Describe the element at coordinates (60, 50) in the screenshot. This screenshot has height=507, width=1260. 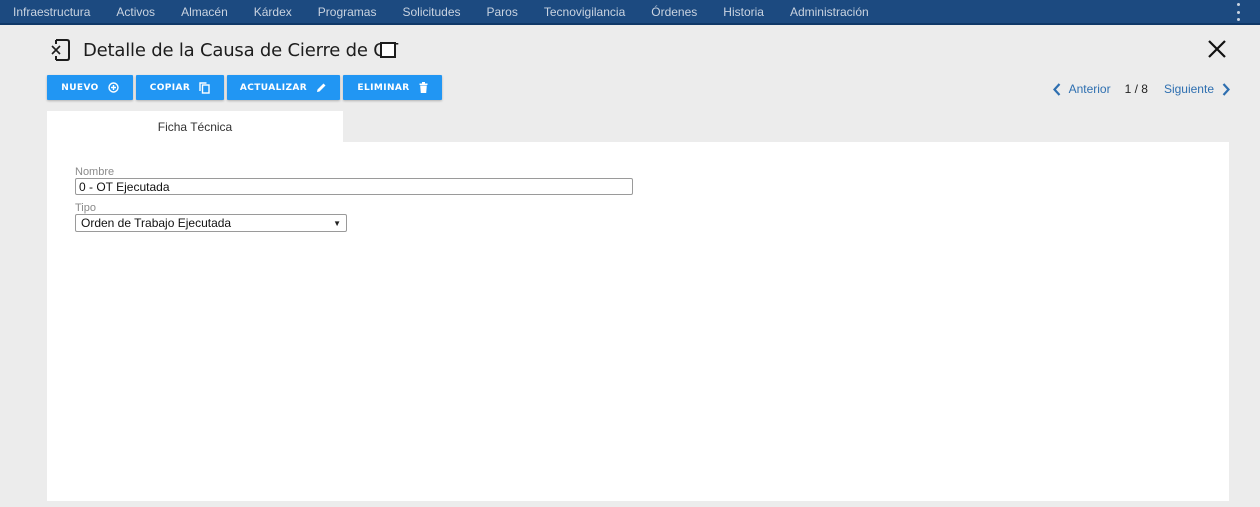
I see `document-close-icon` at that location.